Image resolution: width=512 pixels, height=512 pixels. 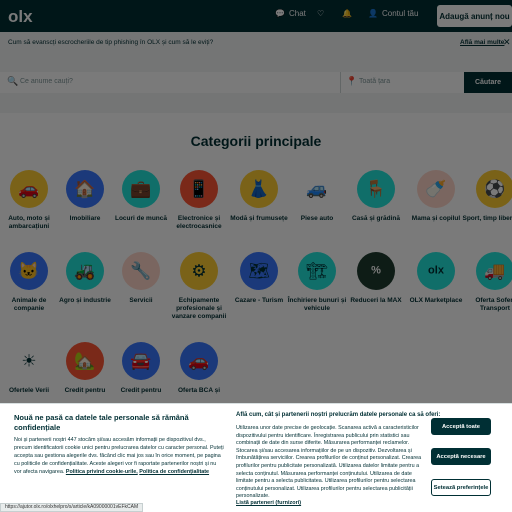 I want to click on category-label: Mama și copilul, so click(x=436, y=218).